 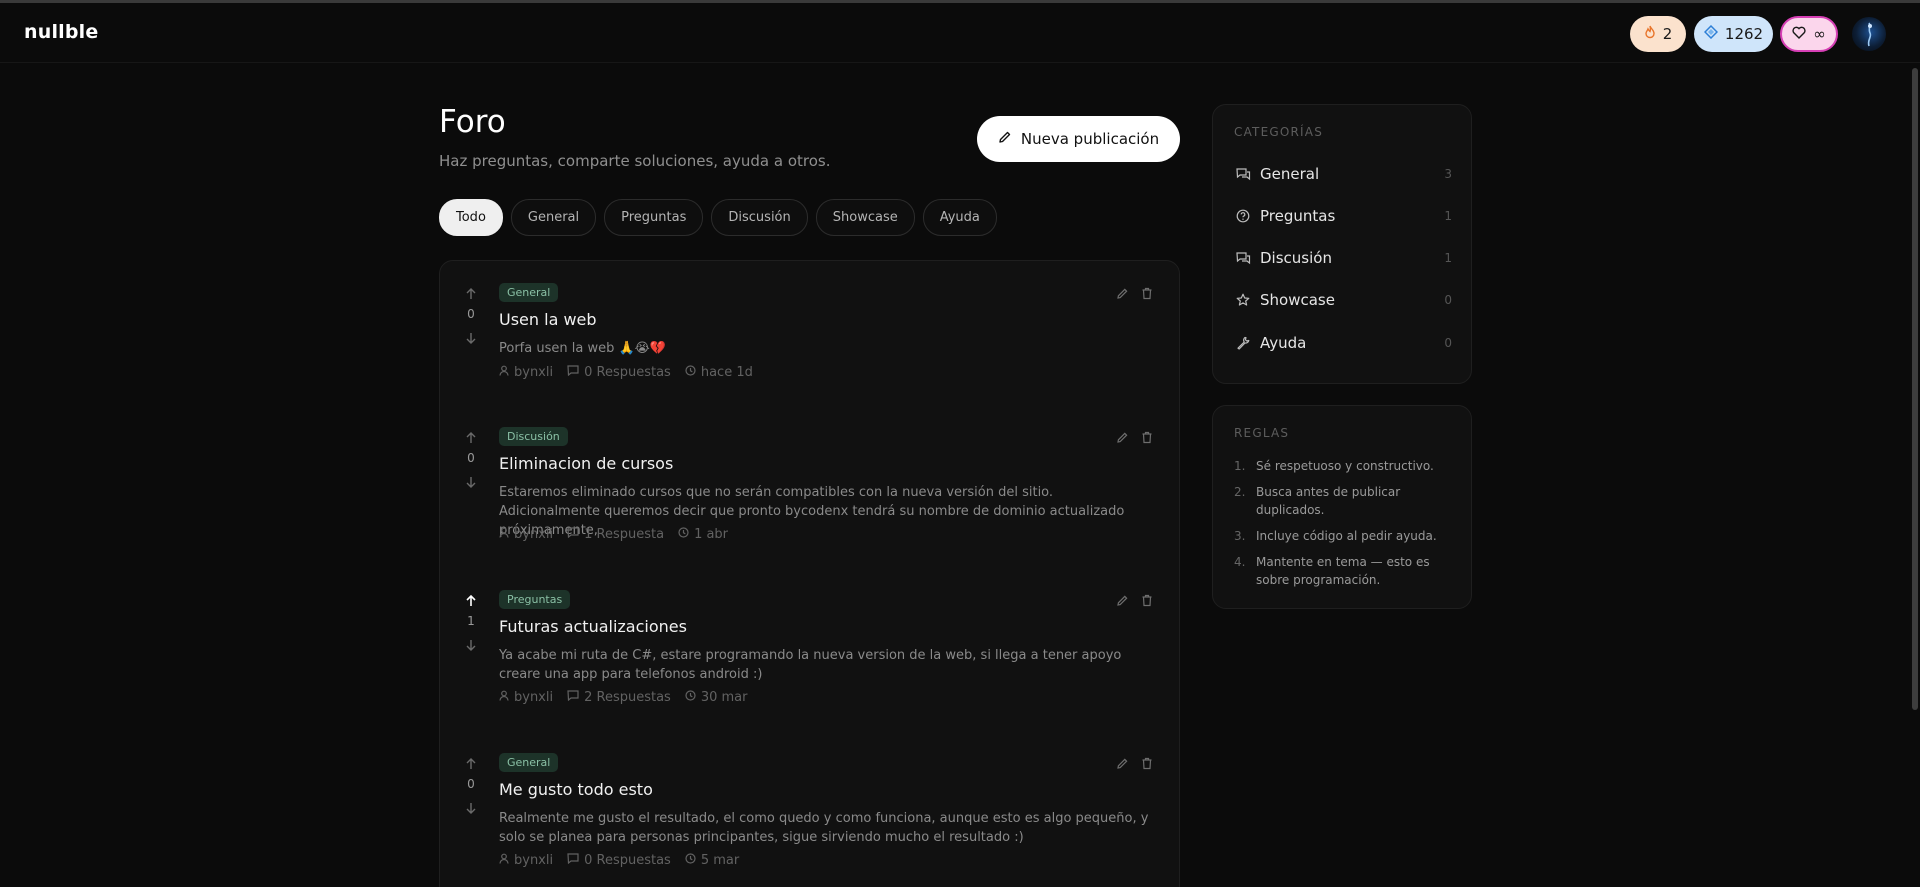 I want to click on post-category-badge: Preguntas, so click(x=535, y=599).